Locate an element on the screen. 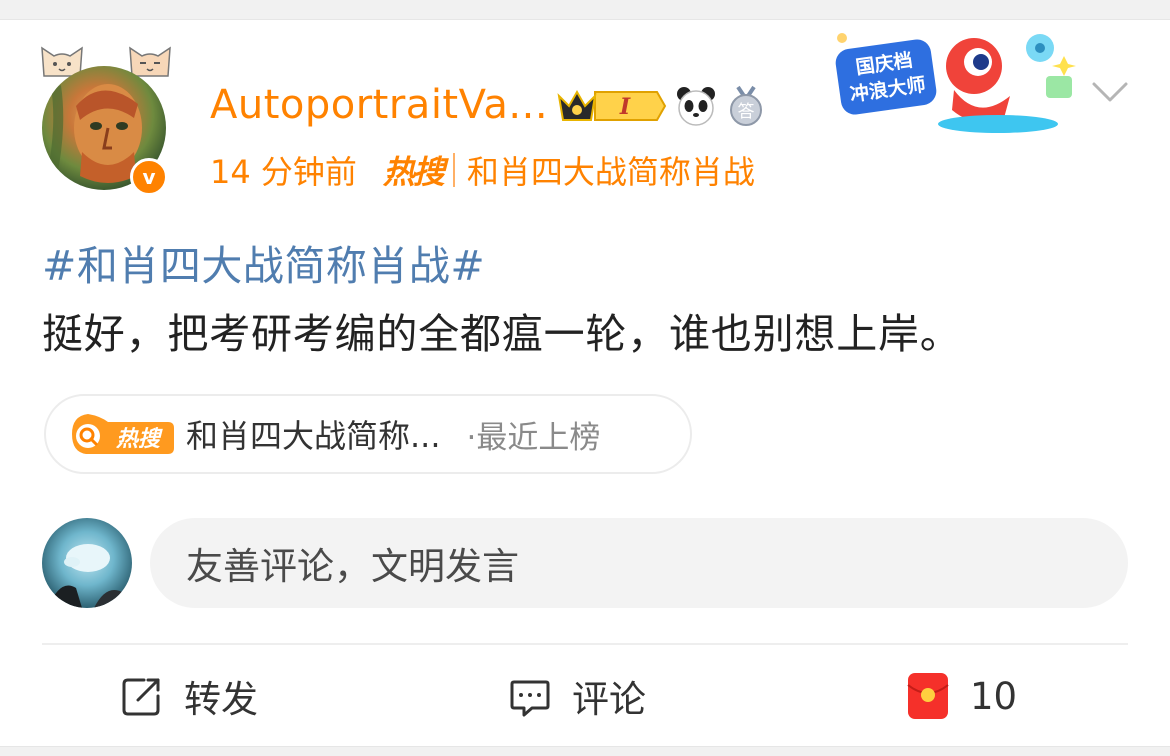  post-time: 14 分钟前 is located at coordinates (283, 172).